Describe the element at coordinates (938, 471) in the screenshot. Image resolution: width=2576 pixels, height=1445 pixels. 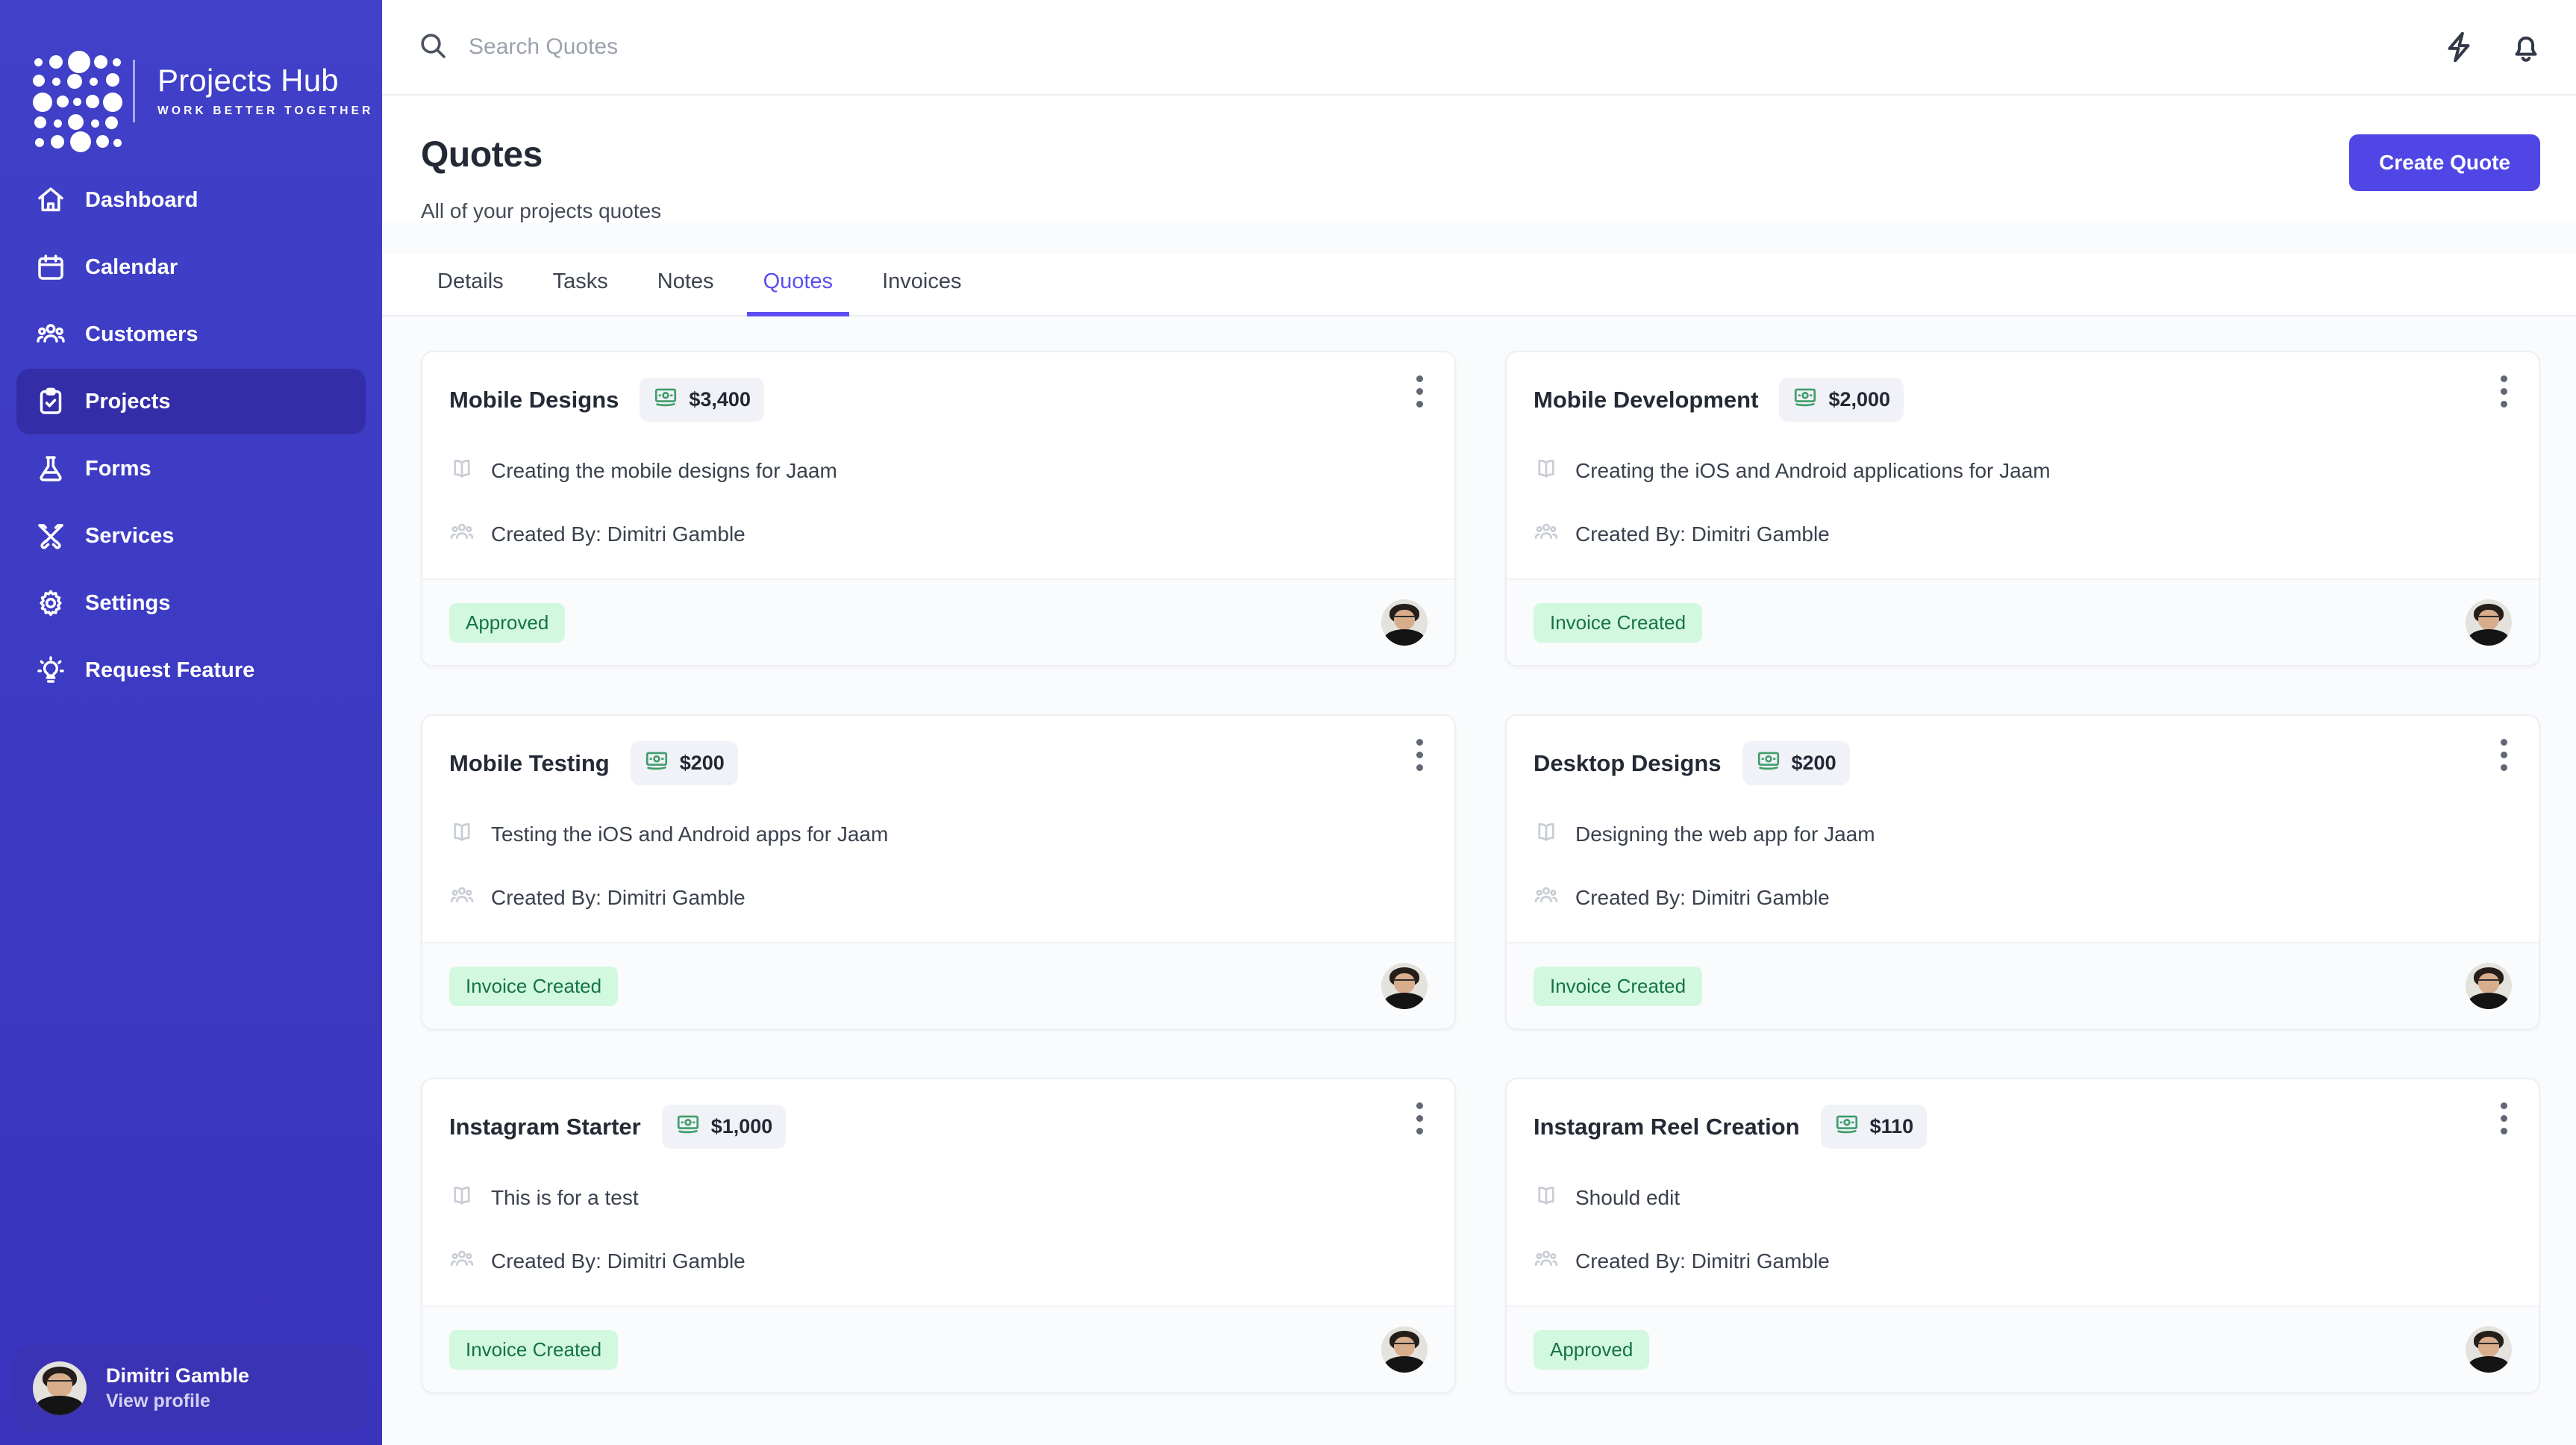
I see `quote-description-row: Creating the mobile designs for Jaam` at that location.